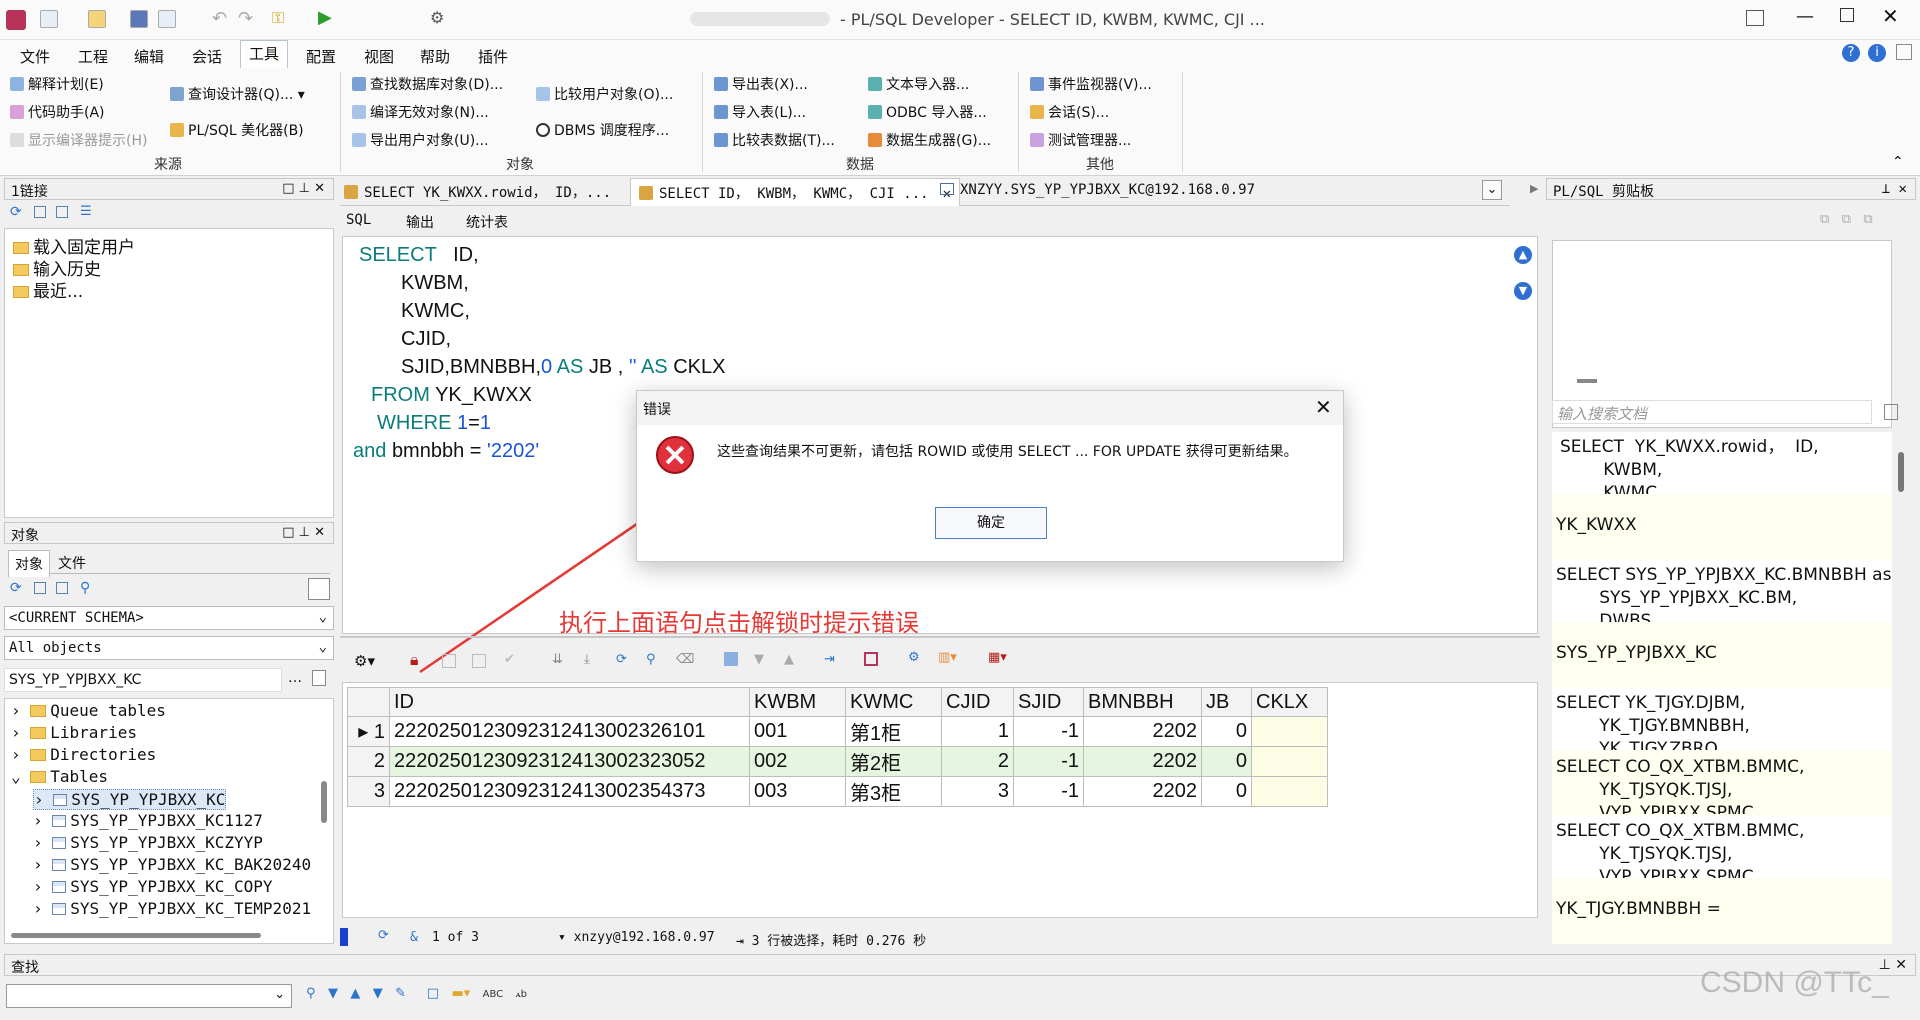 Image resolution: width=1920 pixels, height=1020 pixels. What do you see at coordinates (74, 732) in the screenshot?
I see `tree-item-libraries: › Libraries` at bounding box center [74, 732].